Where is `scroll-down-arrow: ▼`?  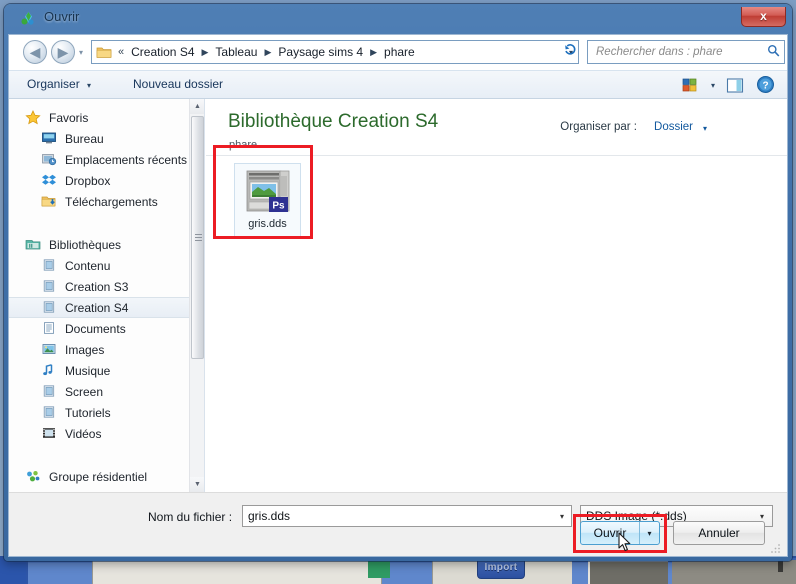 scroll-down-arrow: ▼ is located at coordinates (197, 484).